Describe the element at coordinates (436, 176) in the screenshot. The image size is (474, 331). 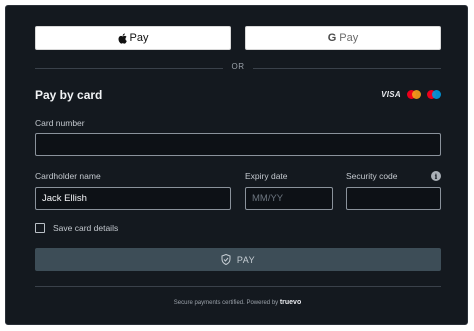
I see `info-icon: i` at that location.